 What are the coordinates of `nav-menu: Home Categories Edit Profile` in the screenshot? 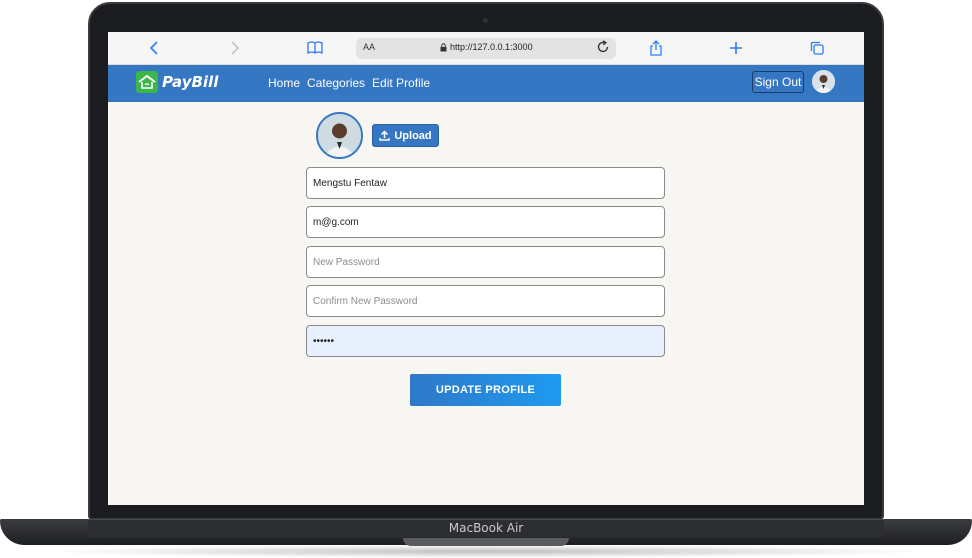 It's located at (349, 83).